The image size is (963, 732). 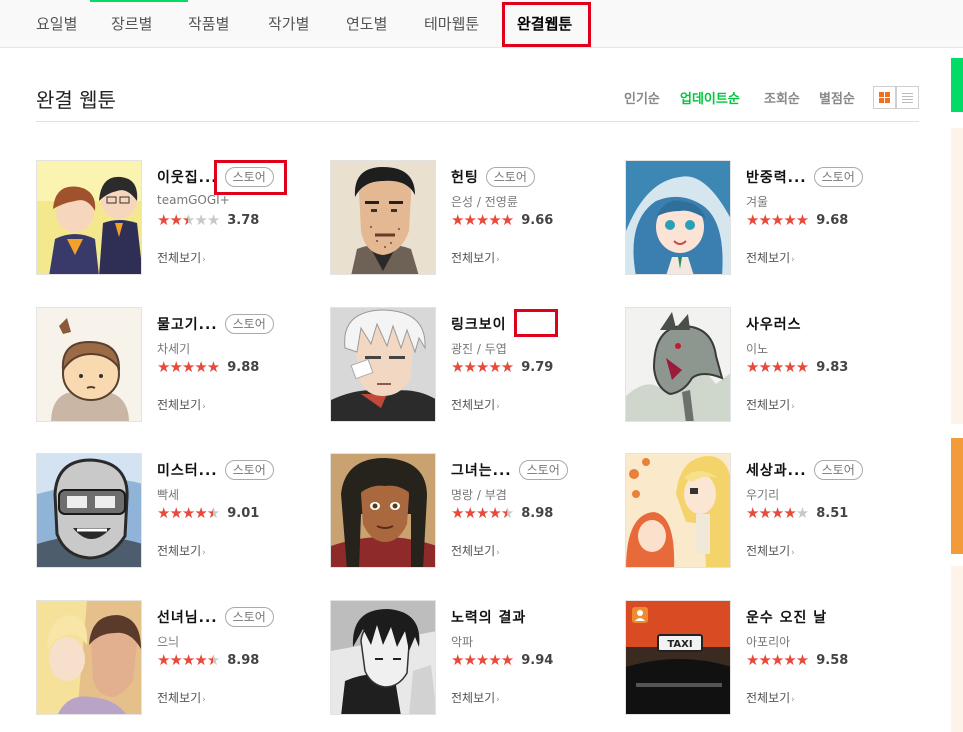 I want to click on webtoon-title: 헌팅, so click(x=465, y=177).